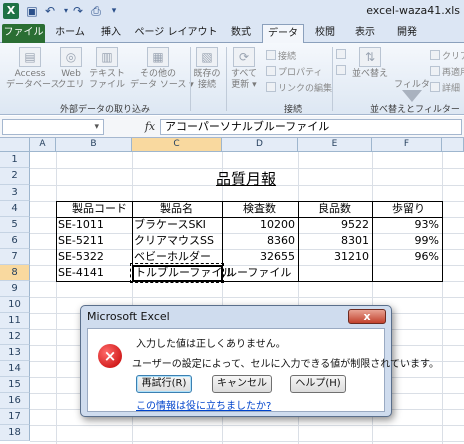  What do you see at coordinates (285, 364) in the screenshot?
I see `dialog-message-2: ユーザーの設定によって、セルに入力できる値が制限されています。` at bounding box center [285, 364].